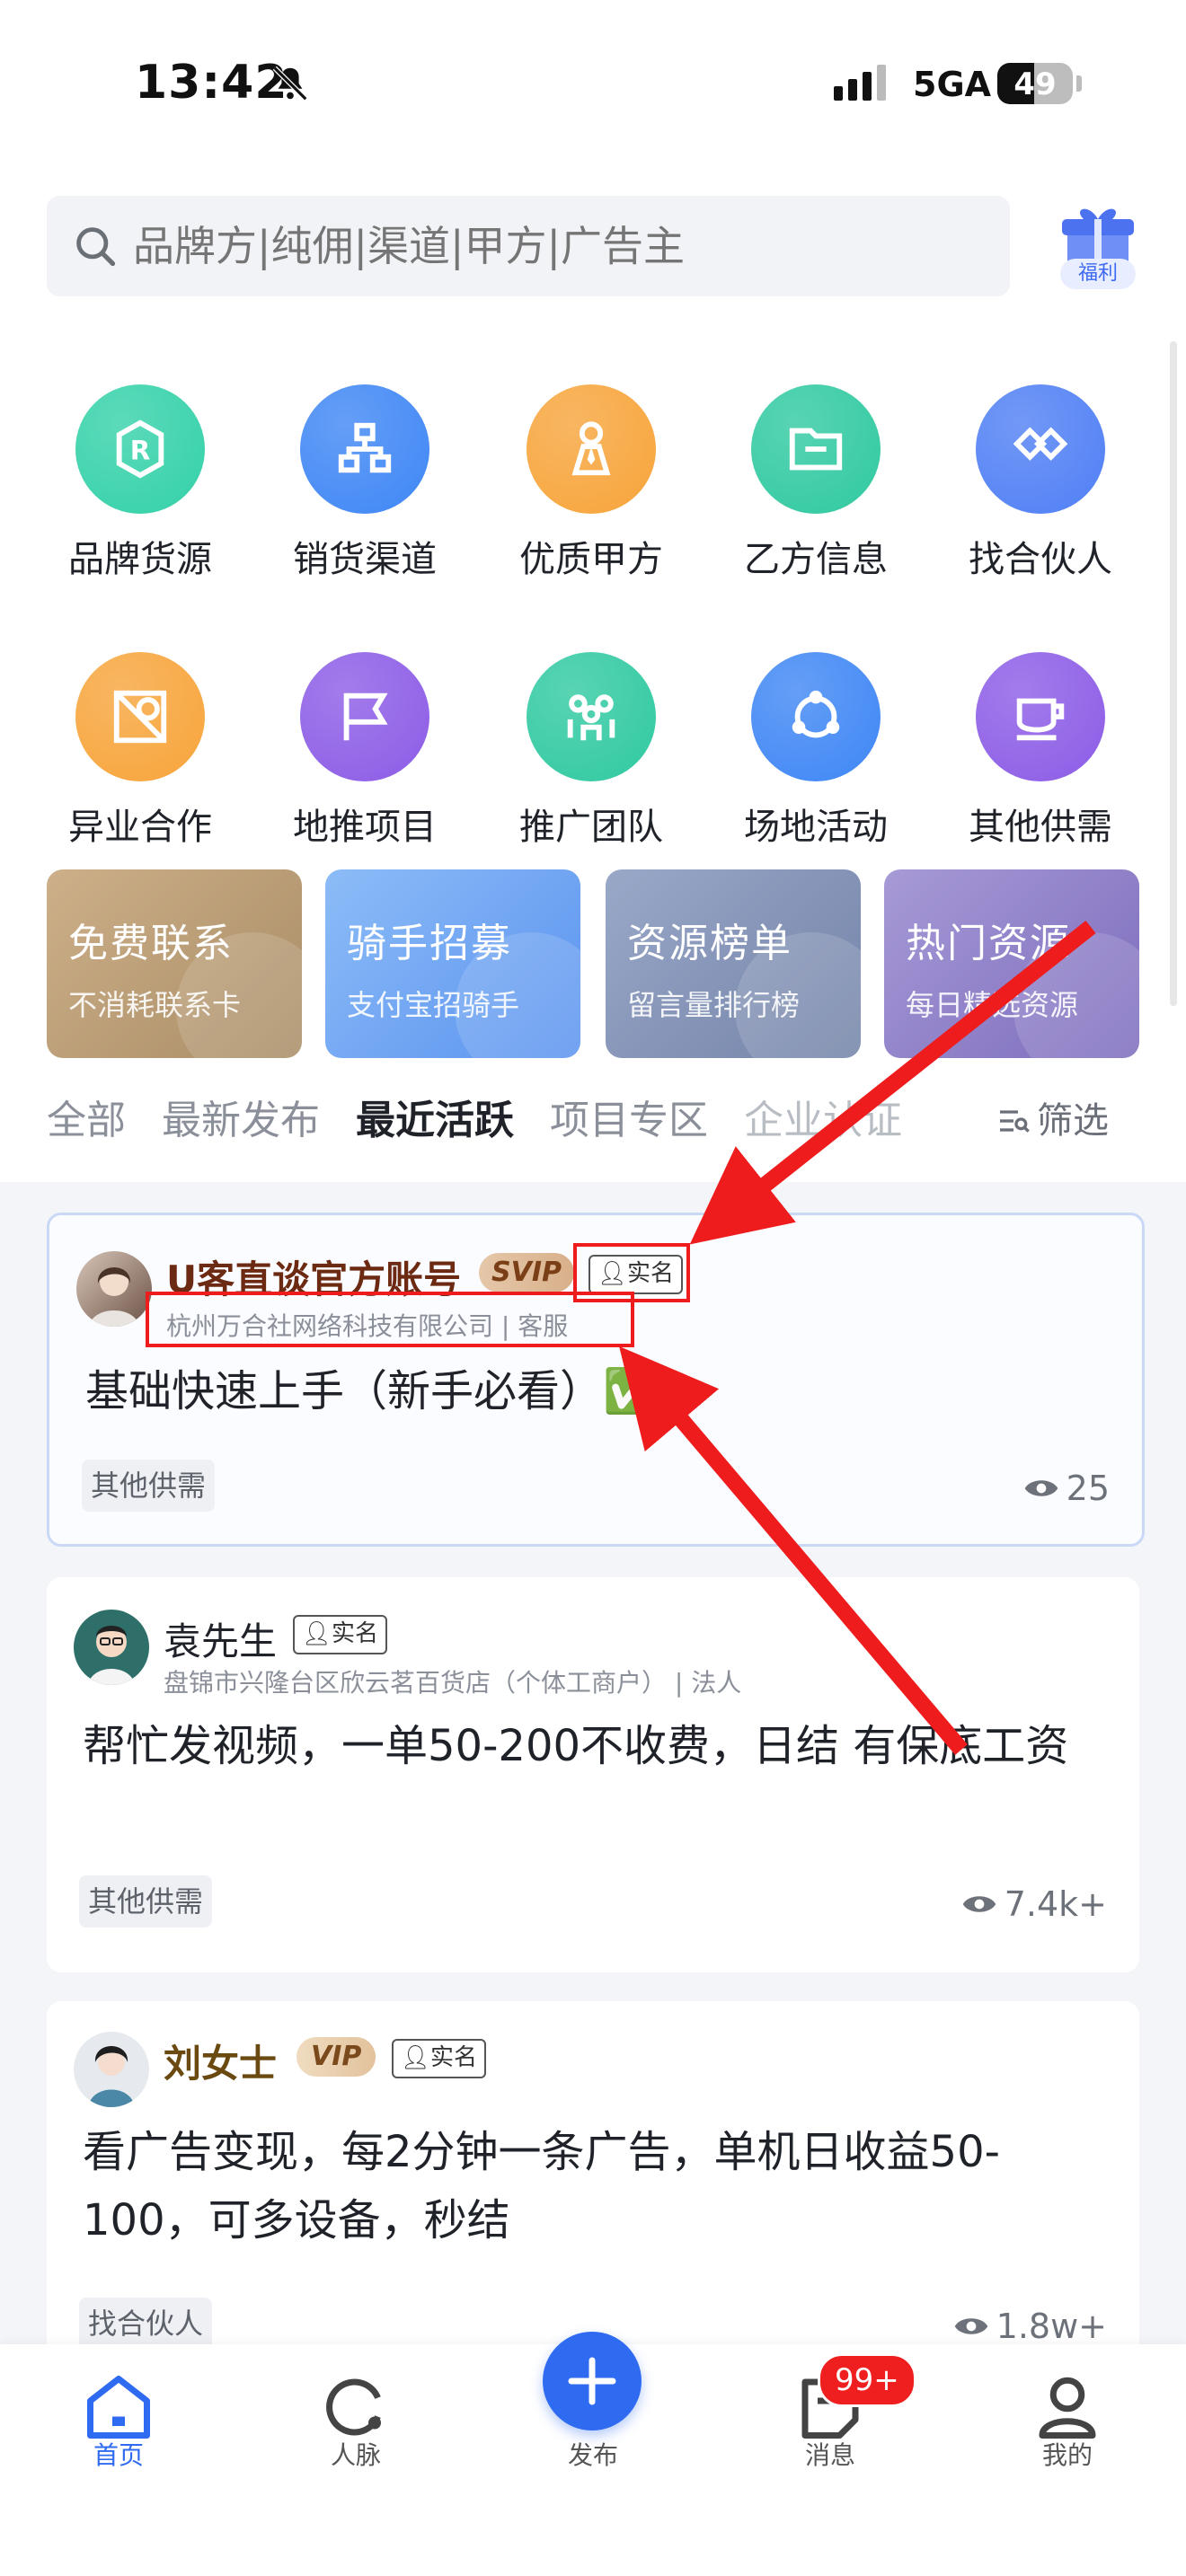 The image size is (1186, 2576). What do you see at coordinates (604, 1746) in the screenshot?
I see `post-title: 帮忙发视频，一单50-200不收费，日结 有保底工资` at bounding box center [604, 1746].